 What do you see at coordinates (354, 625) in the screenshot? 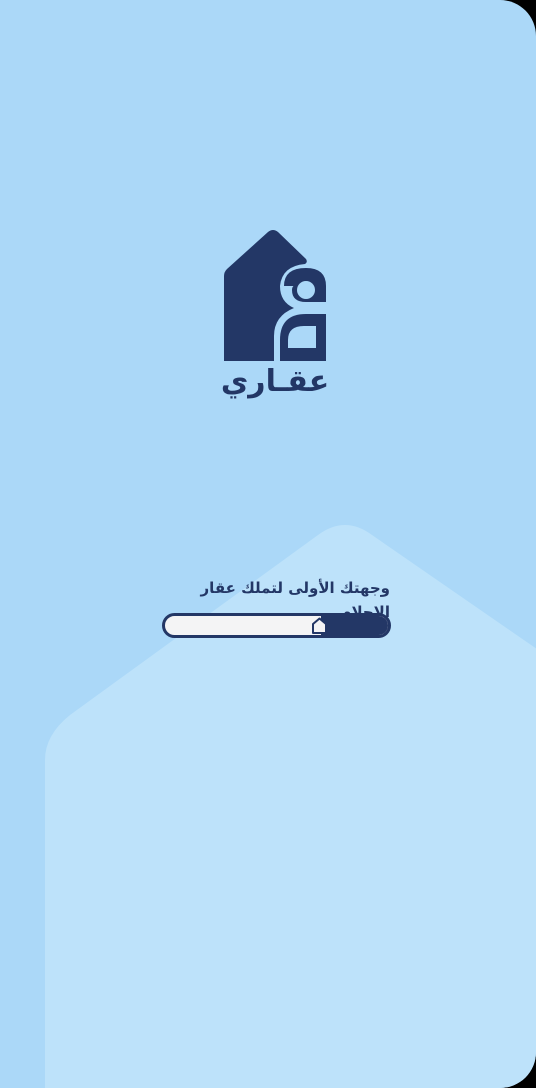
I see `loading-progress-fill` at bounding box center [354, 625].